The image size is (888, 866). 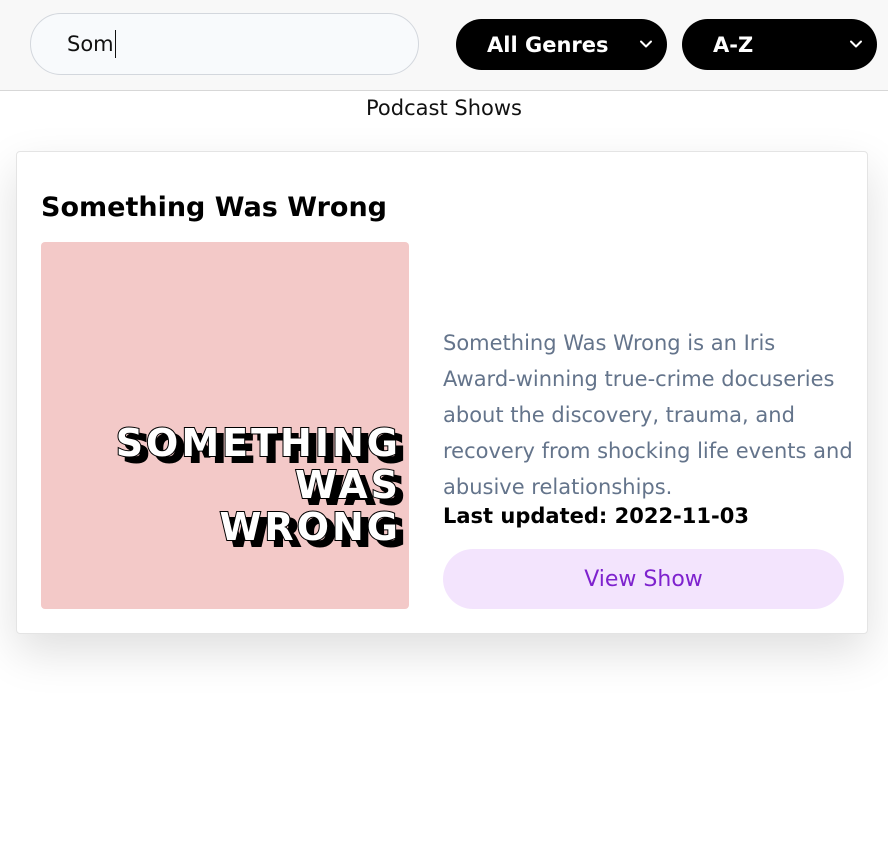 What do you see at coordinates (260, 488) in the screenshot?
I see `cover-artwork: SOMETHING SOMETHING WAS WAS WRONG WRONG` at bounding box center [260, 488].